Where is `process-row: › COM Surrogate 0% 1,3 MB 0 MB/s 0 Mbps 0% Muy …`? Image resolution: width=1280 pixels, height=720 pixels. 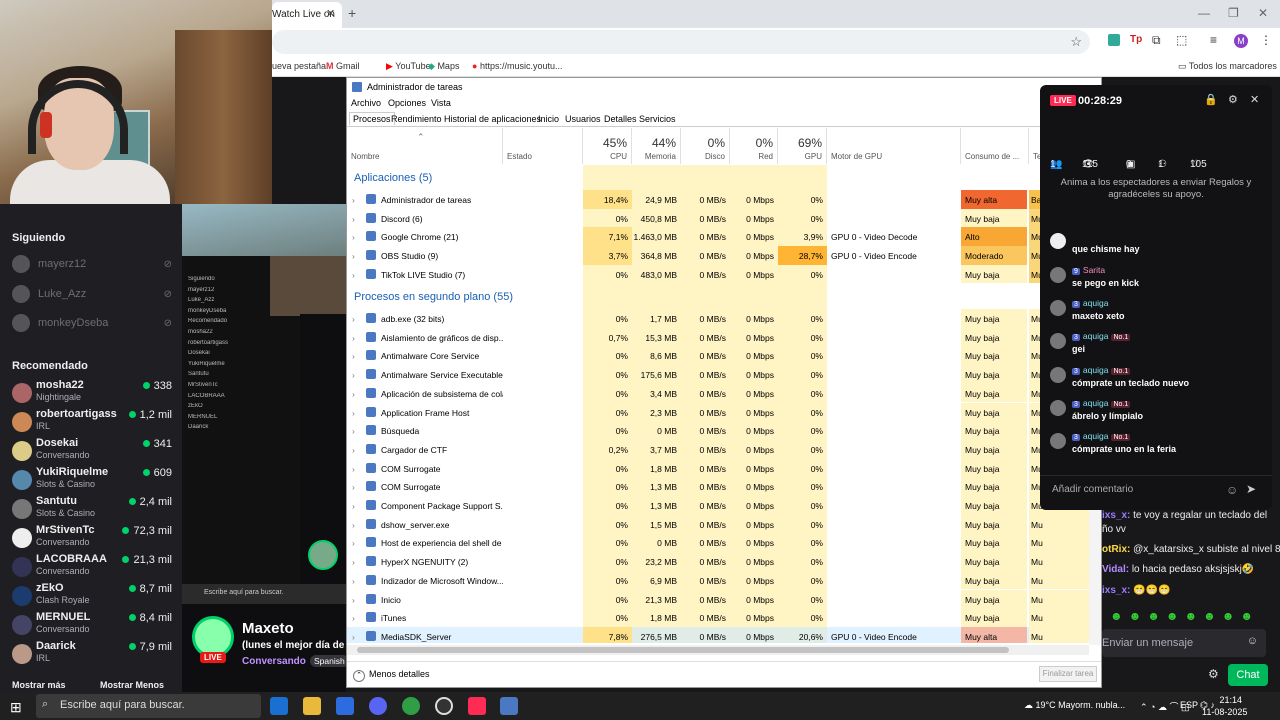 process-row: › COM Surrogate 0% 1,3 MB 0 MB/s 0 Mbps 0% Muy … is located at coordinates (724, 486).